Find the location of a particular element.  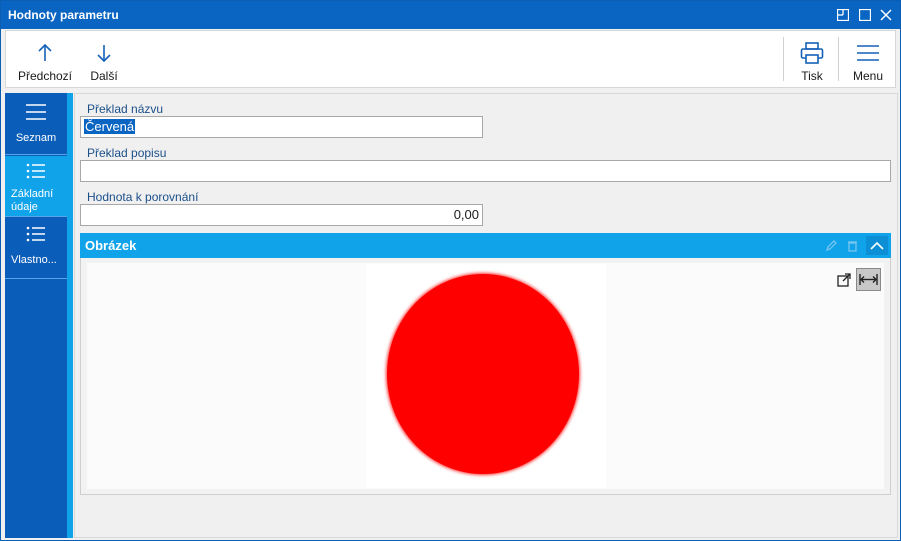

edit-icon is located at coordinates (831, 247).